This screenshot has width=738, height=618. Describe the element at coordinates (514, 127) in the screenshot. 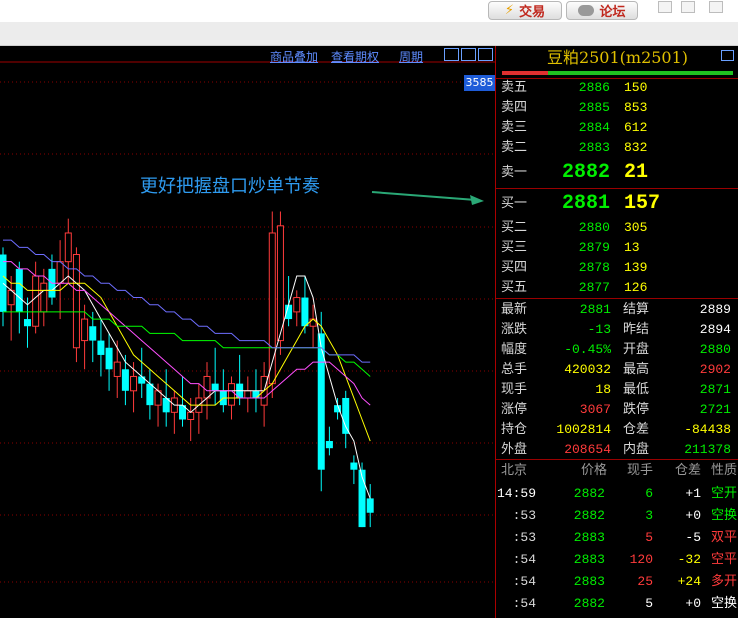

I see `ask-level-label: 卖三` at that location.